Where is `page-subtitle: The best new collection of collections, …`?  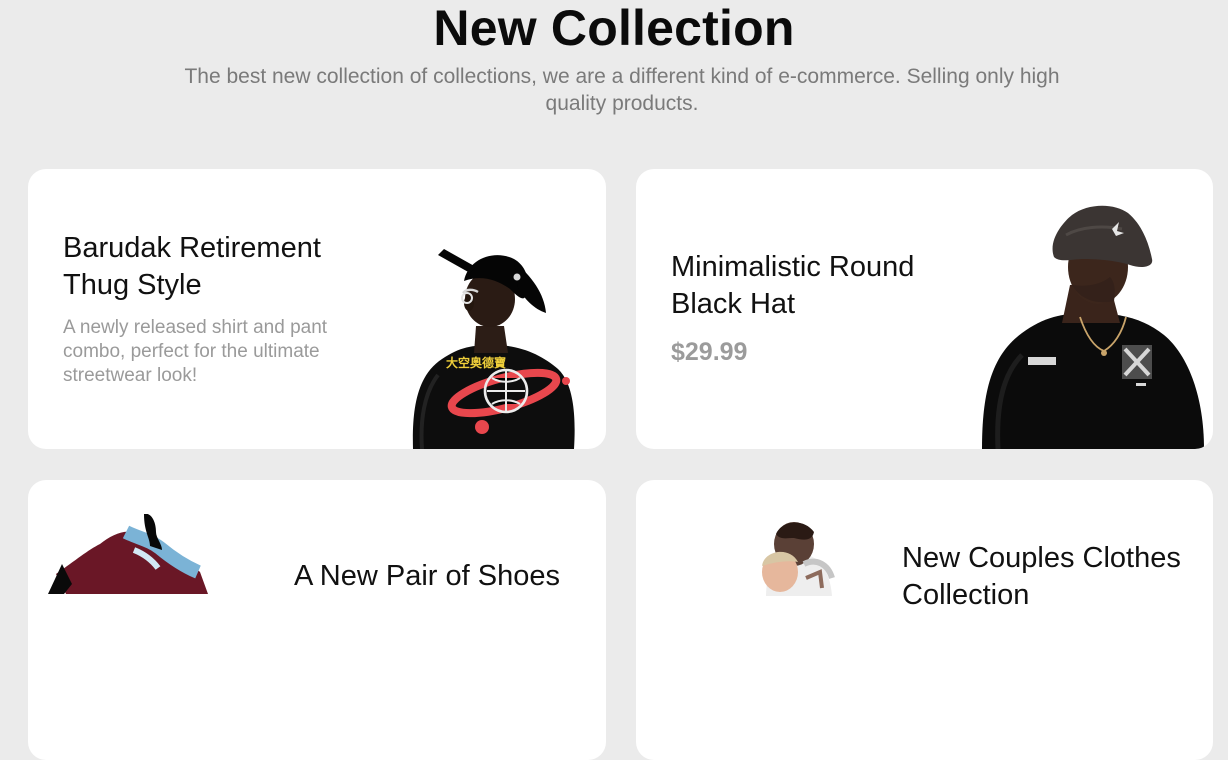
page-subtitle: The best new collection of collections, … is located at coordinates (622, 90).